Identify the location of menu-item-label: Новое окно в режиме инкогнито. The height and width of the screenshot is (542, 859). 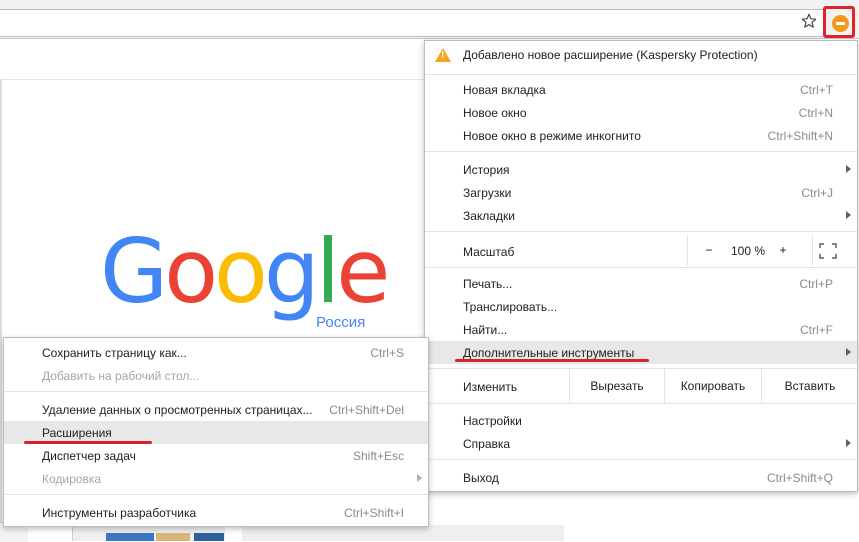
(552, 136).